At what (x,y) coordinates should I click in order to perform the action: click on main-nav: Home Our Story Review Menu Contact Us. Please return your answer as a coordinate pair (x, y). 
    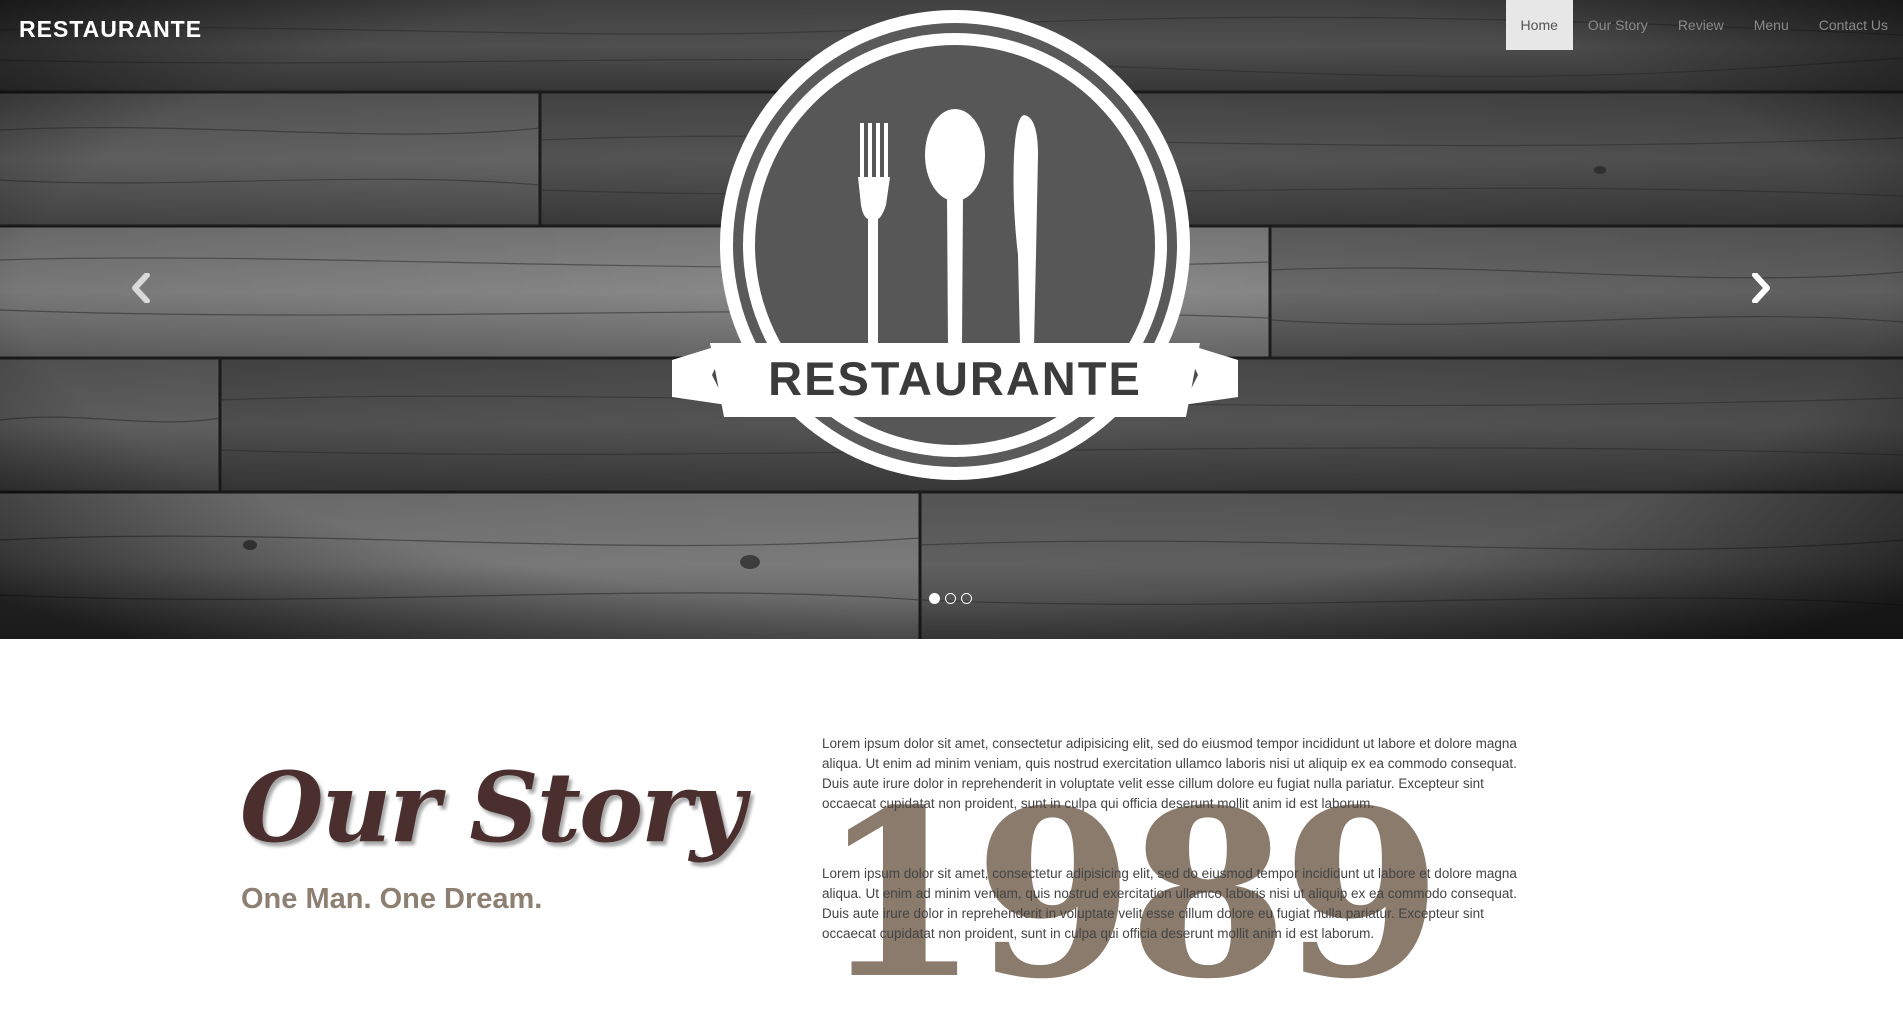
    Looking at the image, I should click on (1704, 25).